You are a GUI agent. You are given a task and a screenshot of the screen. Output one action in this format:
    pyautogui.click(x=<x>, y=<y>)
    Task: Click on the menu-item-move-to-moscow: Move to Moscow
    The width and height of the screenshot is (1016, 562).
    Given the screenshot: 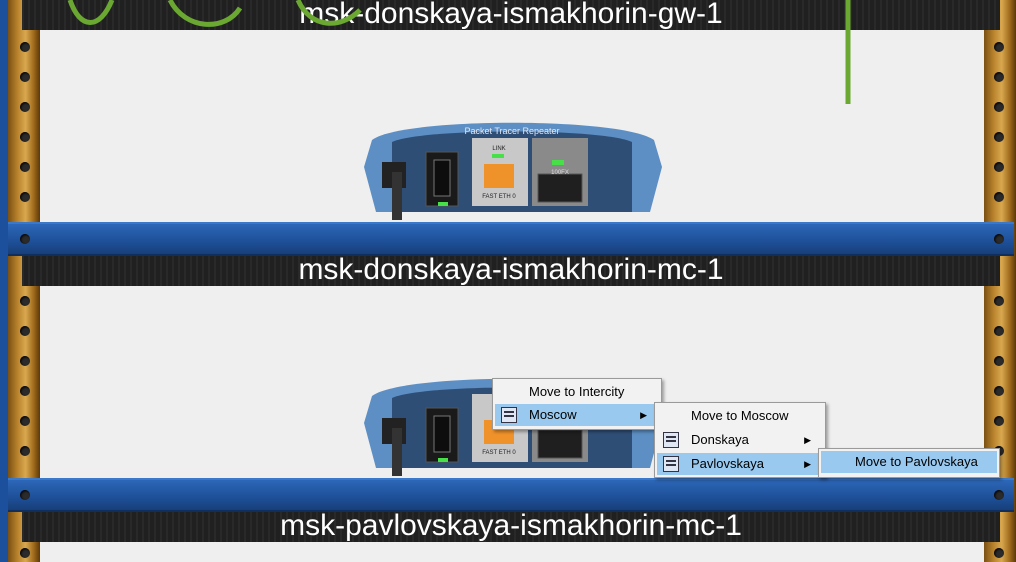 What is the action you would take?
    pyautogui.click(x=740, y=416)
    